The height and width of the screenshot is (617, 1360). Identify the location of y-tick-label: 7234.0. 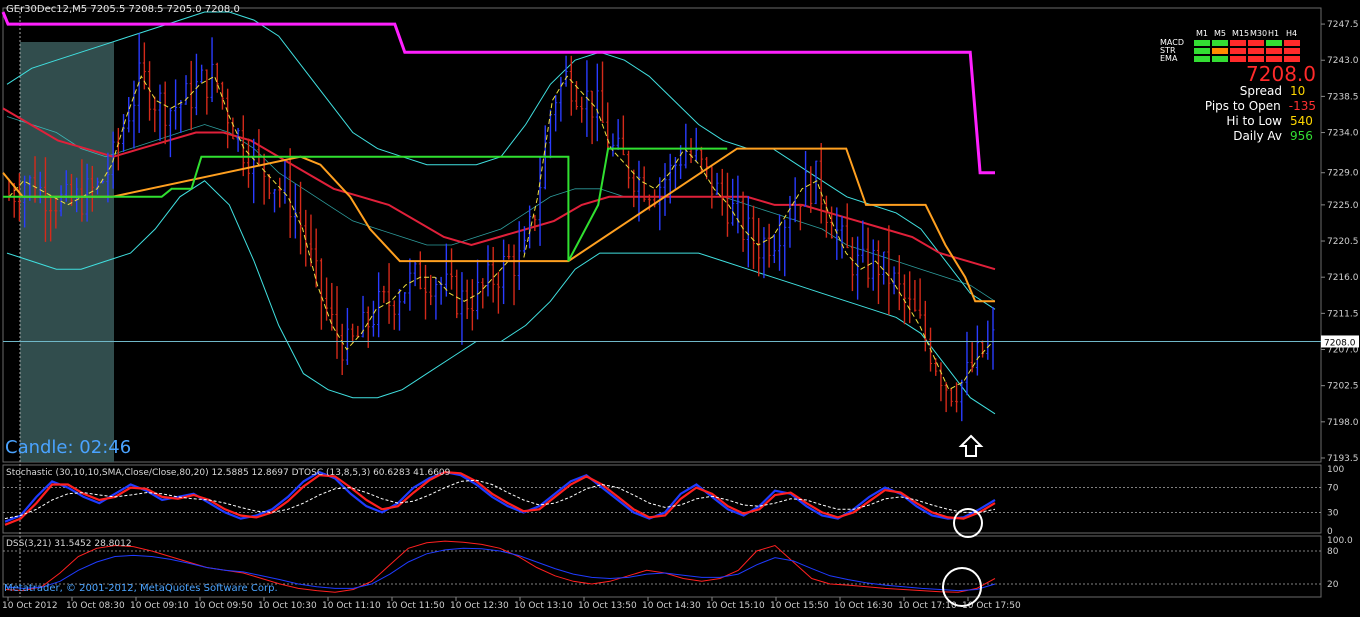
(1343, 134).